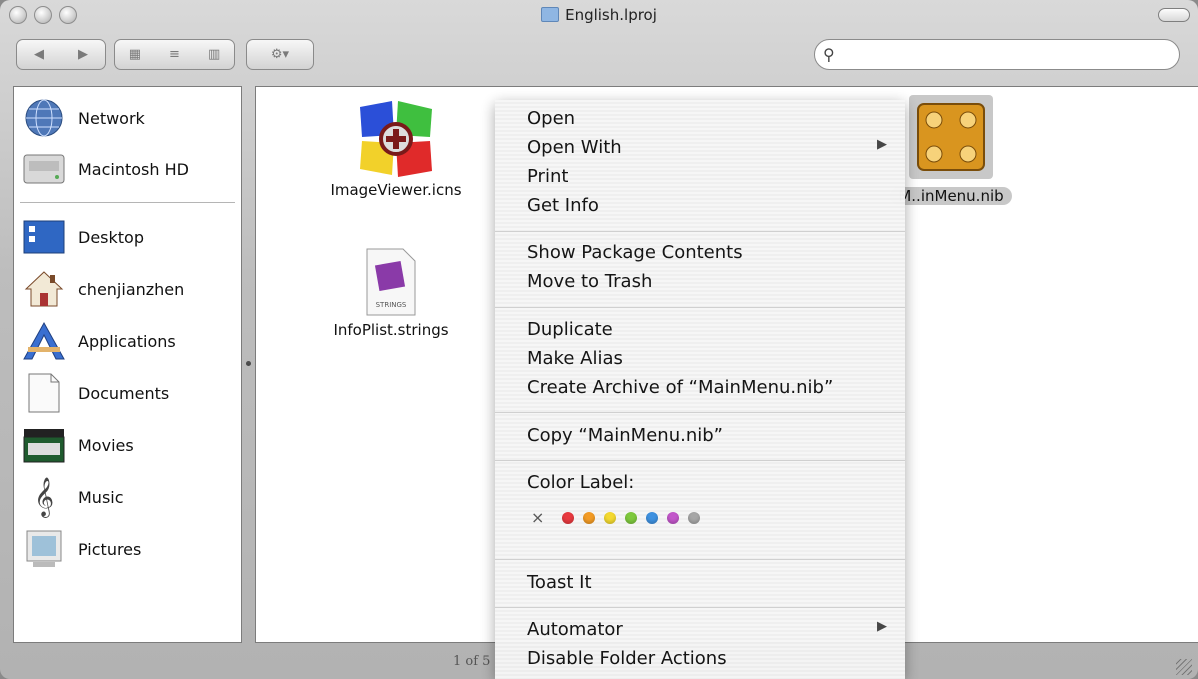 This screenshot has height=679, width=1198. I want to click on window-title: English.lproj, so click(599, 15).